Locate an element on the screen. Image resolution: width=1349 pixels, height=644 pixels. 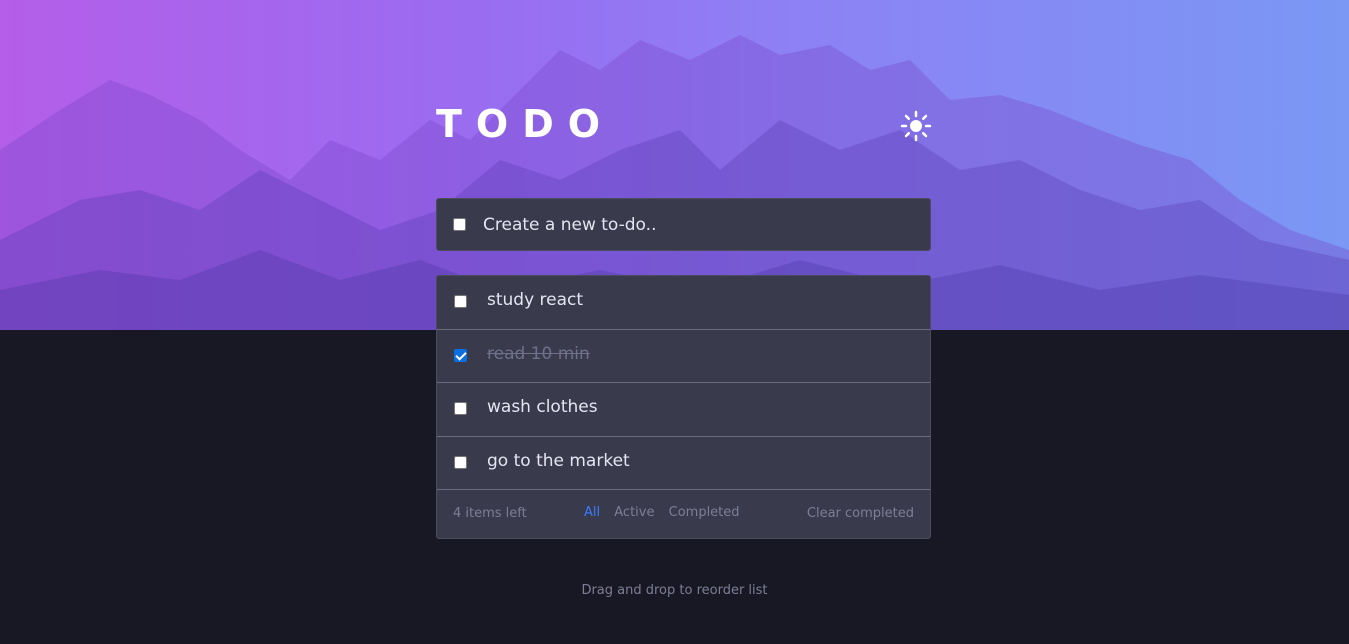
todo-item: go to the market is located at coordinates (683, 463).